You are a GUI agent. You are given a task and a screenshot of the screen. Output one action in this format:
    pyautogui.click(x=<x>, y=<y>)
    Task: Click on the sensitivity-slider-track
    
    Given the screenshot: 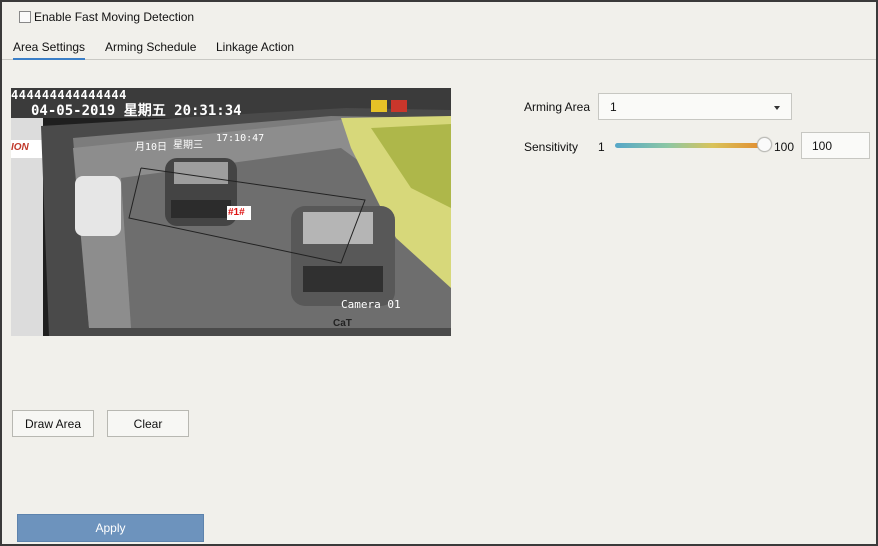 What is the action you would take?
    pyautogui.click(x=690, y=145)
    